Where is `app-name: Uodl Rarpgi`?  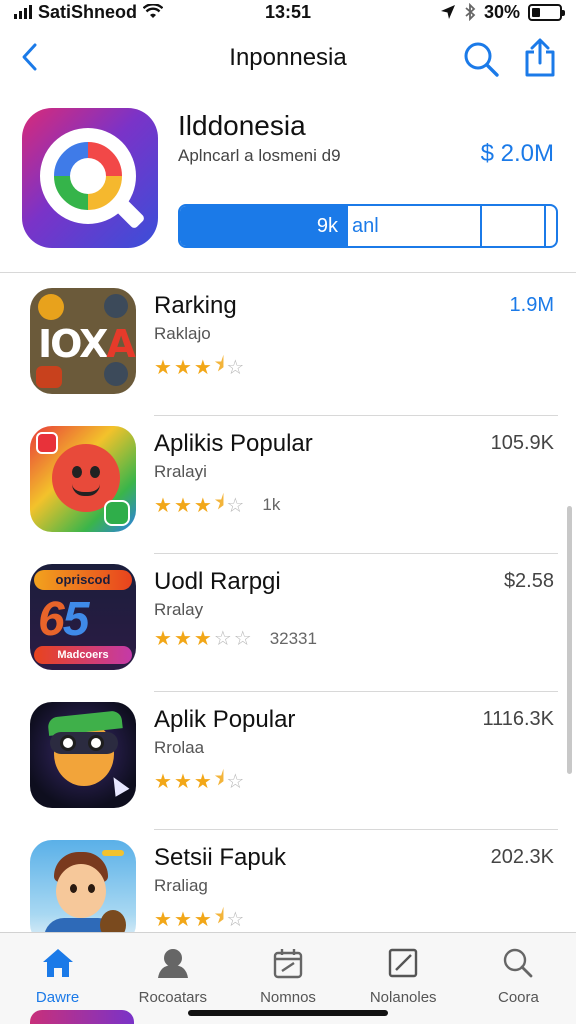 app-name: Uodl Rarpgi is located at coordinates (217, 581).